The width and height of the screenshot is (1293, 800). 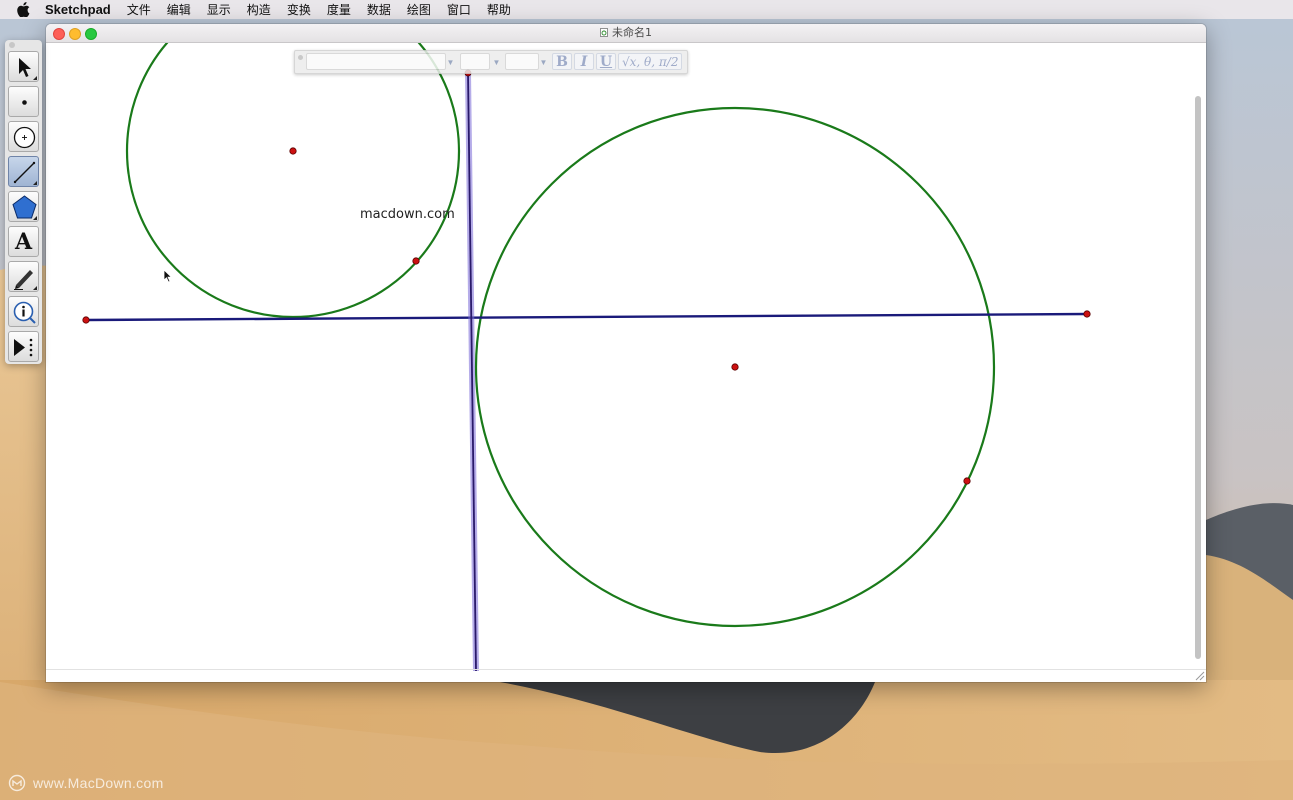 I want to click on tool-polygon, so click(x=23, y=206).